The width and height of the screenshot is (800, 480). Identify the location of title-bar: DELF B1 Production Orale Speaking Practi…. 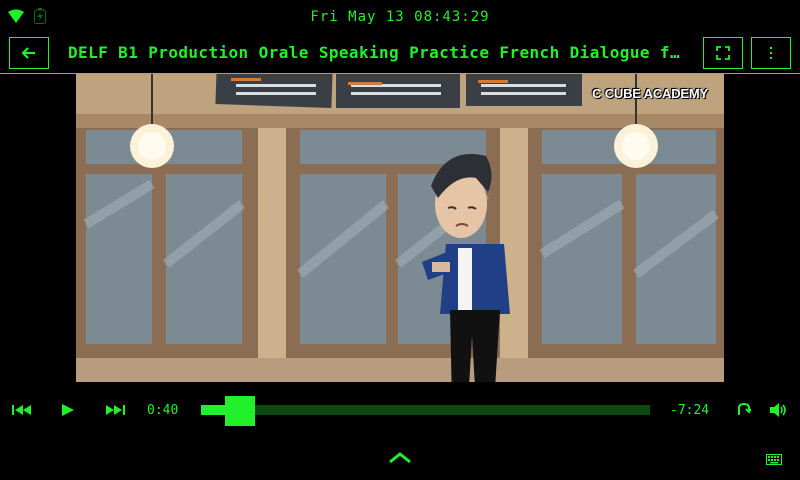
(400, 54).